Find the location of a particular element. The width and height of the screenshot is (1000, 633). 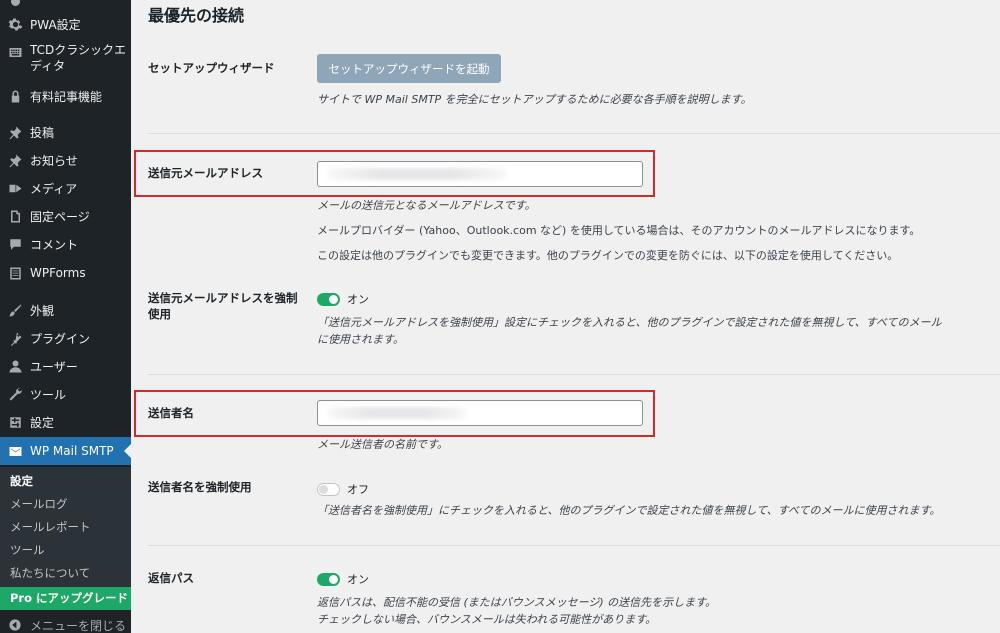

toggle-state-label: オフ is located at coordinates (358, 489).